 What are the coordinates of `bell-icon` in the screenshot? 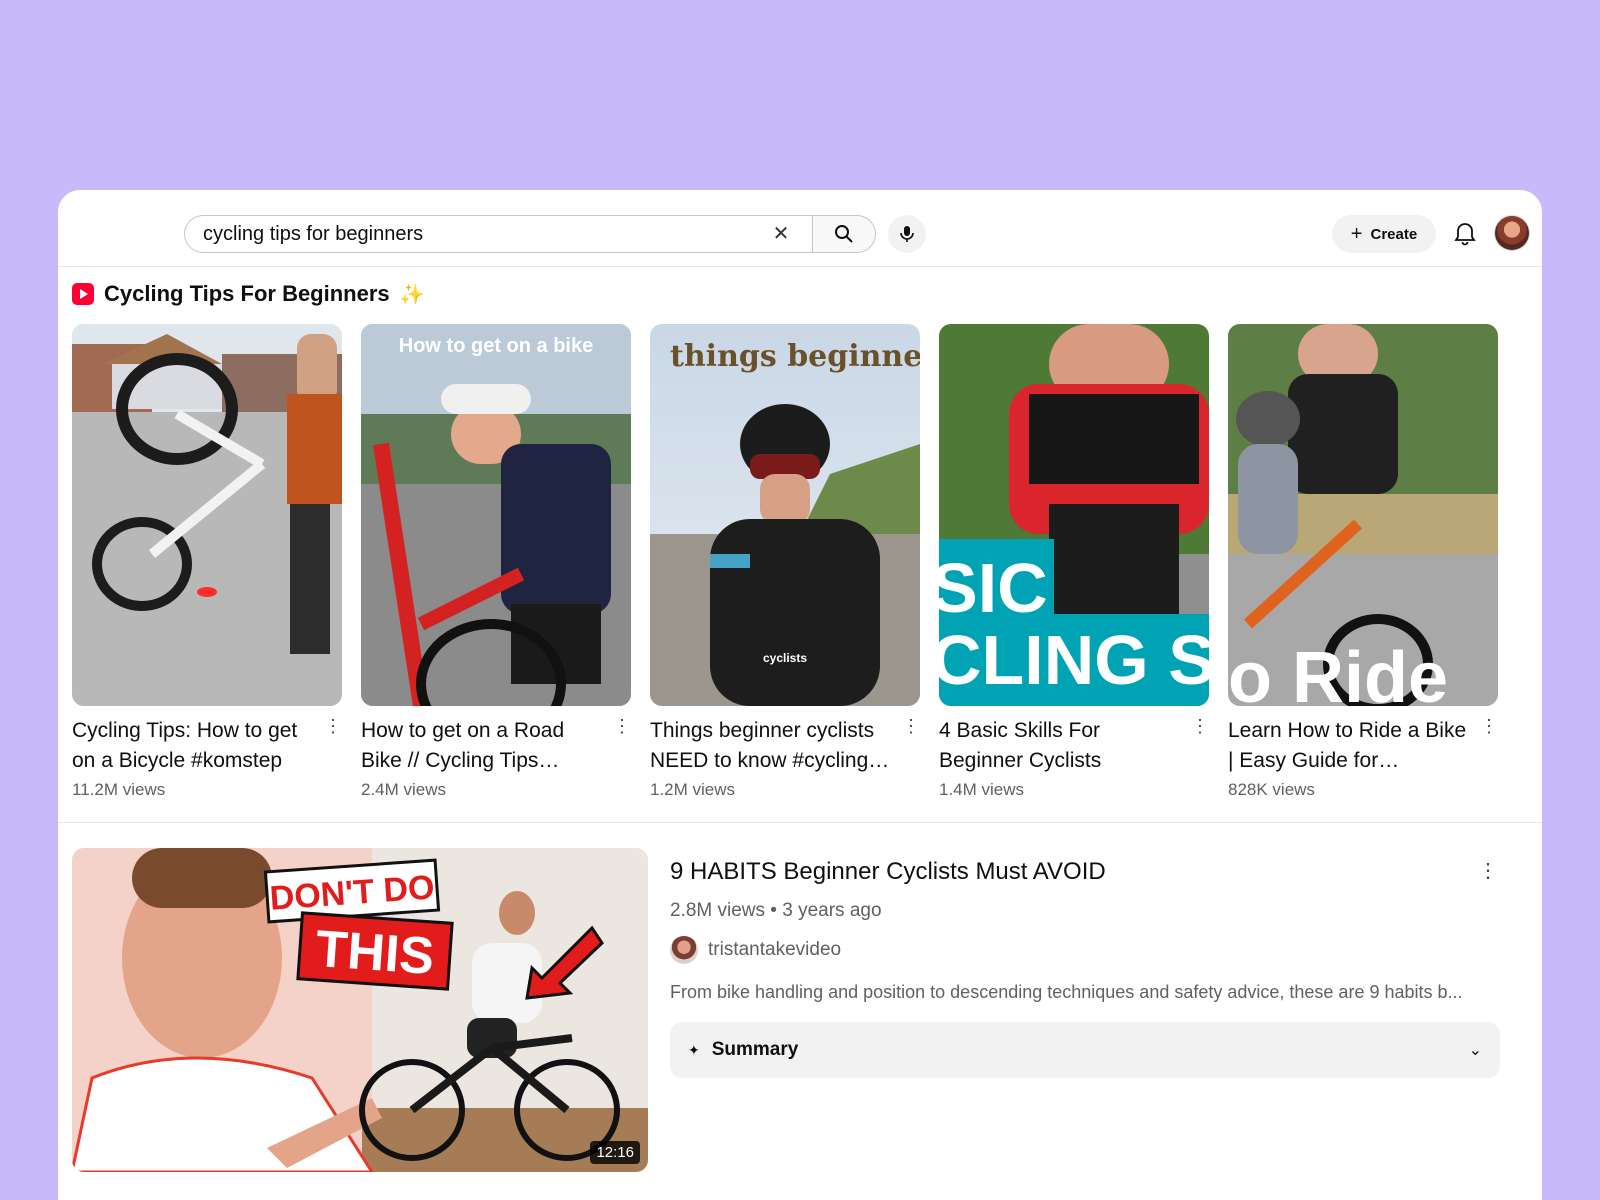 It's located at (1465, 234).